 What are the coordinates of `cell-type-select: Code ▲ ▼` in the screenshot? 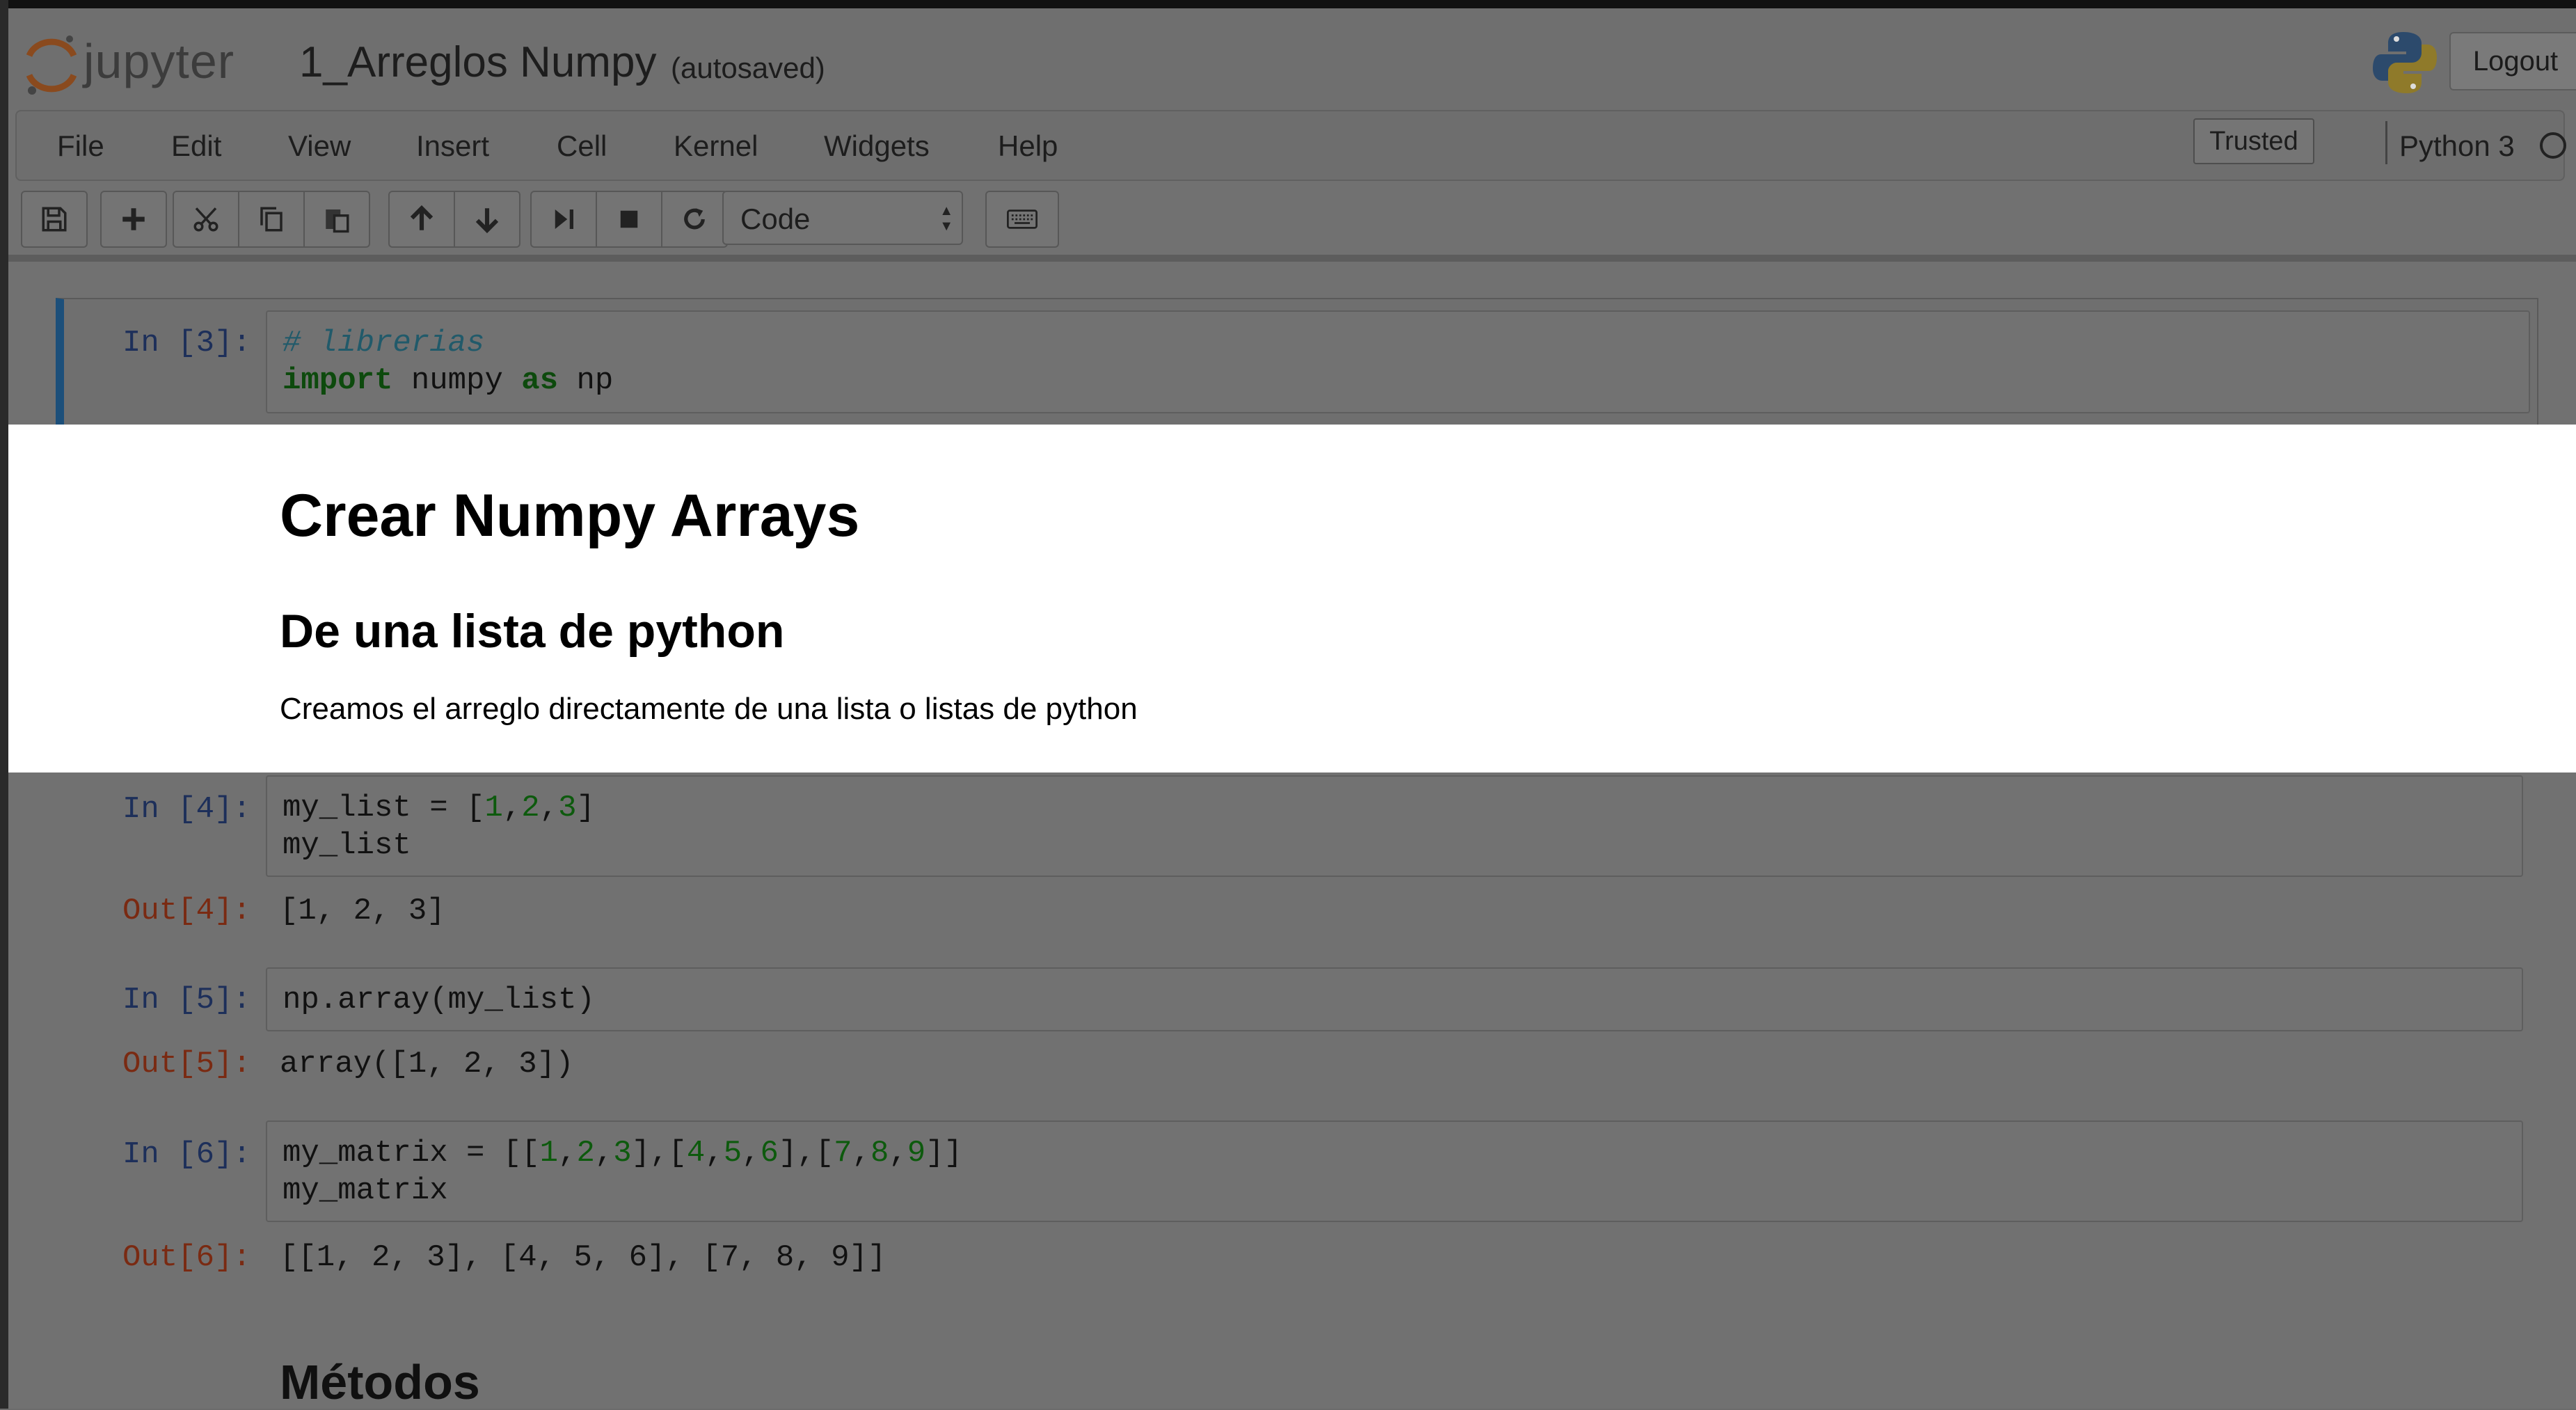 It's located at (842, 218).